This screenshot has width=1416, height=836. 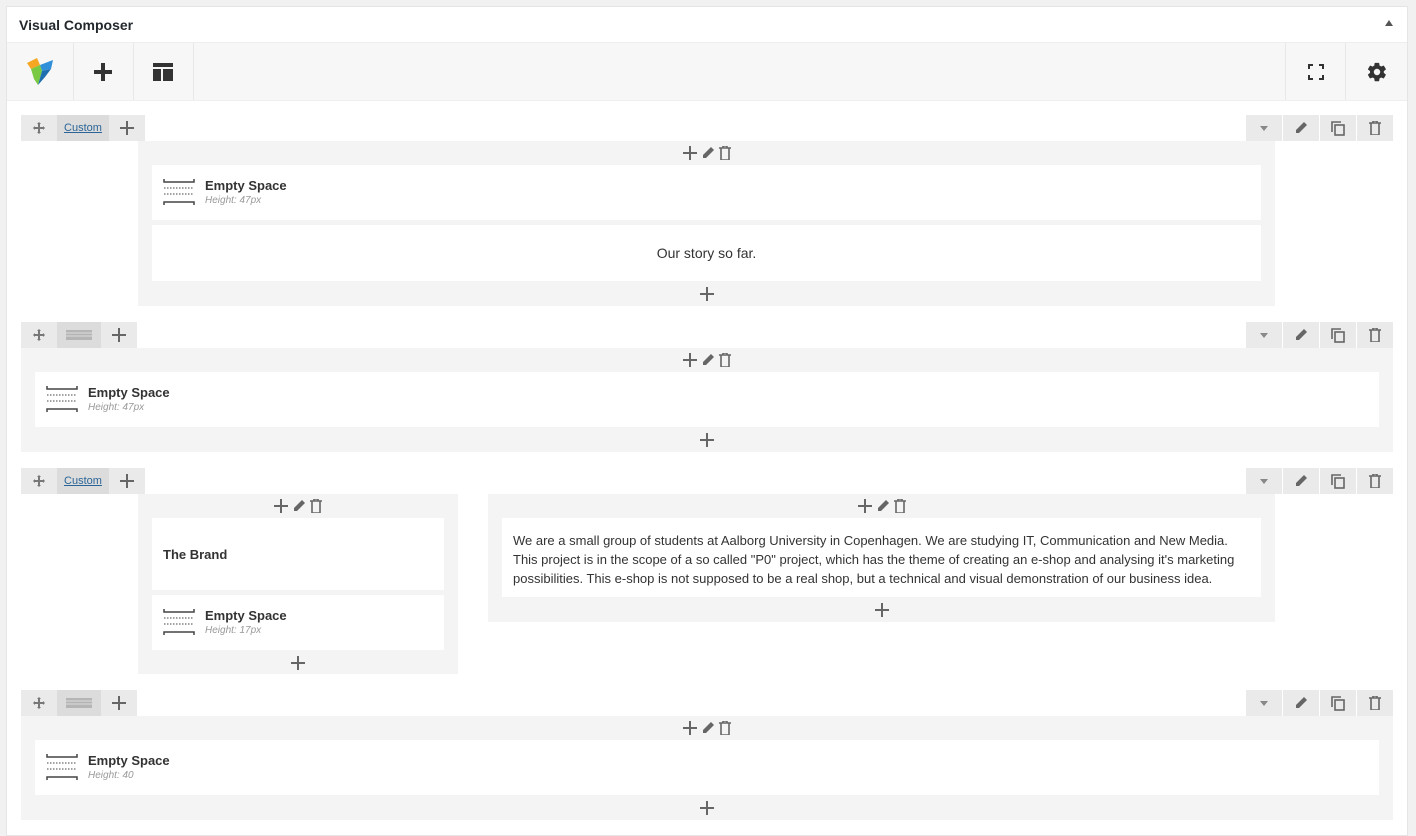 I want to click on text-block-element: Our story so far., so click(x=706, y=253).